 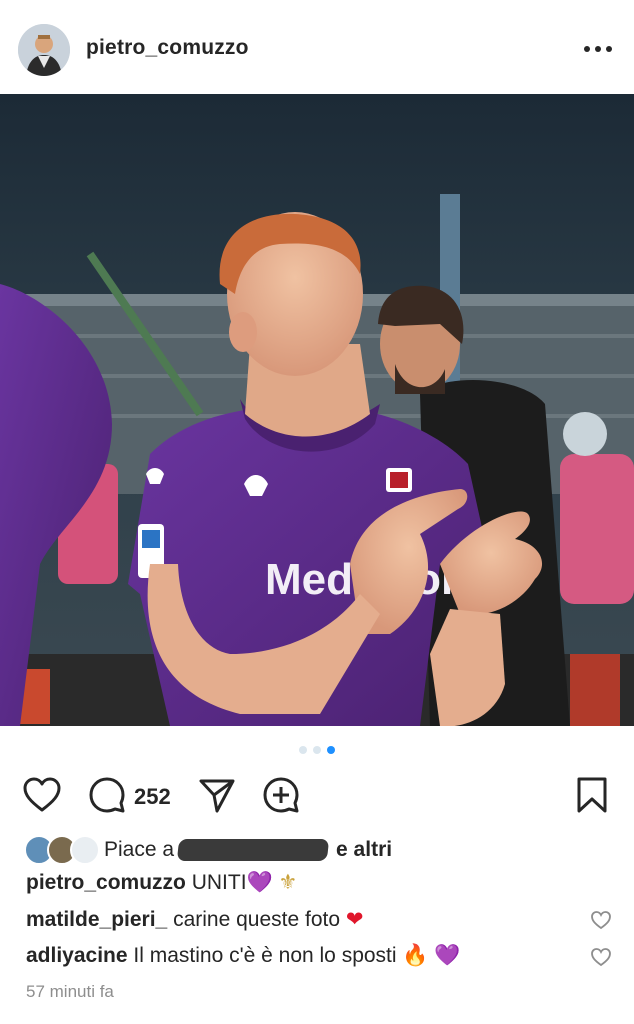 I want to click on red-heart-emoji: ❤, so click(x=354, y=919).